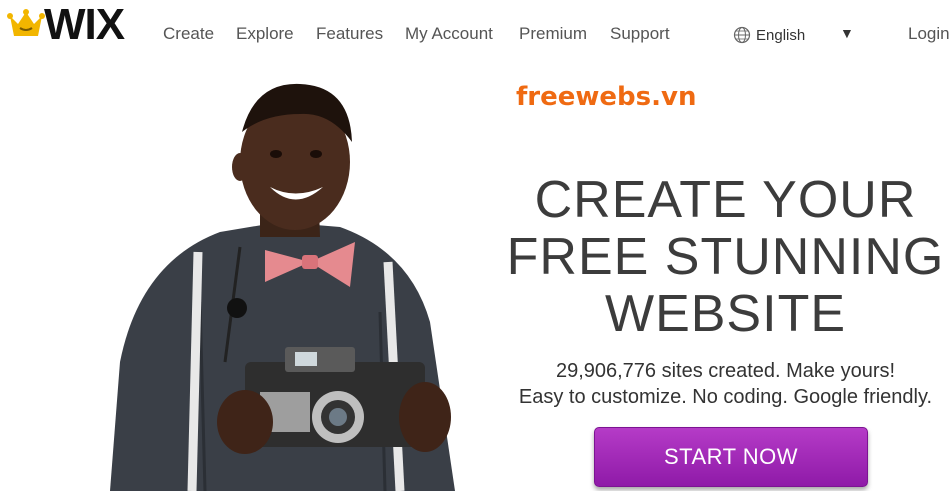 The height and width of the screenshot is (491, 951). Describe the element at coordinates (26, 22) in the screenshot. I see `wix-crown-icon` at that location.